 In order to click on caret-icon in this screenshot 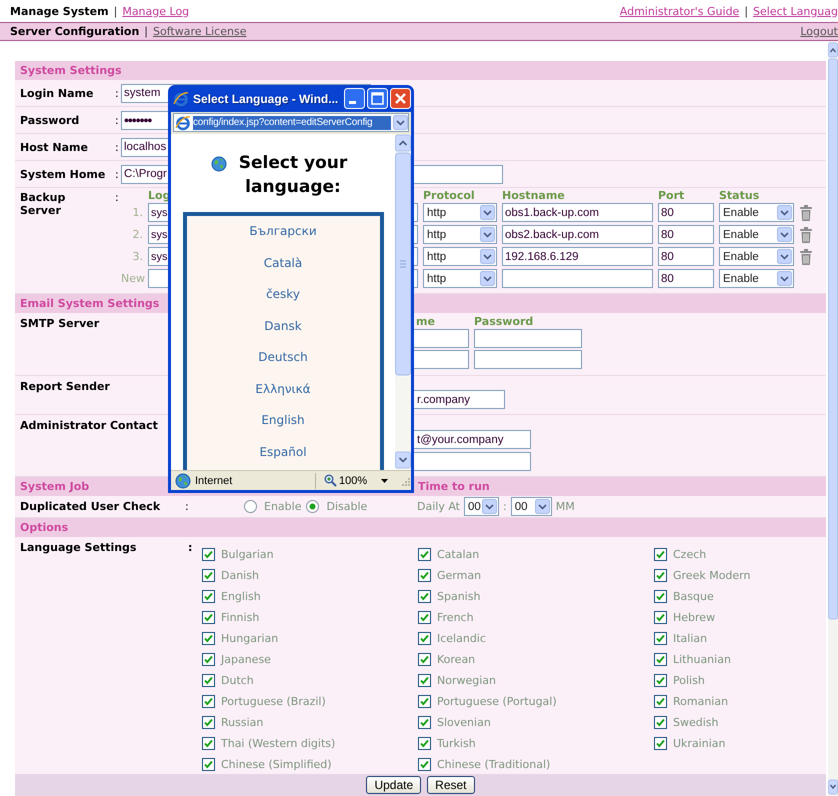, I will do `click(384, 480)`.